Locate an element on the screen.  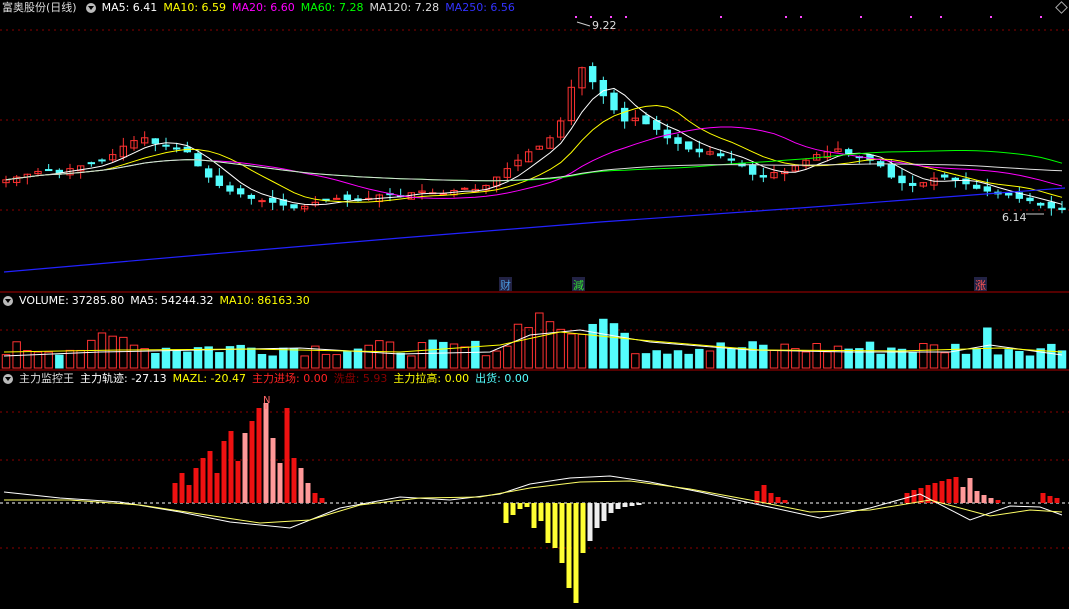
ma-label-ma120: MA120: 7.28 is located at coordinates (404, 7).